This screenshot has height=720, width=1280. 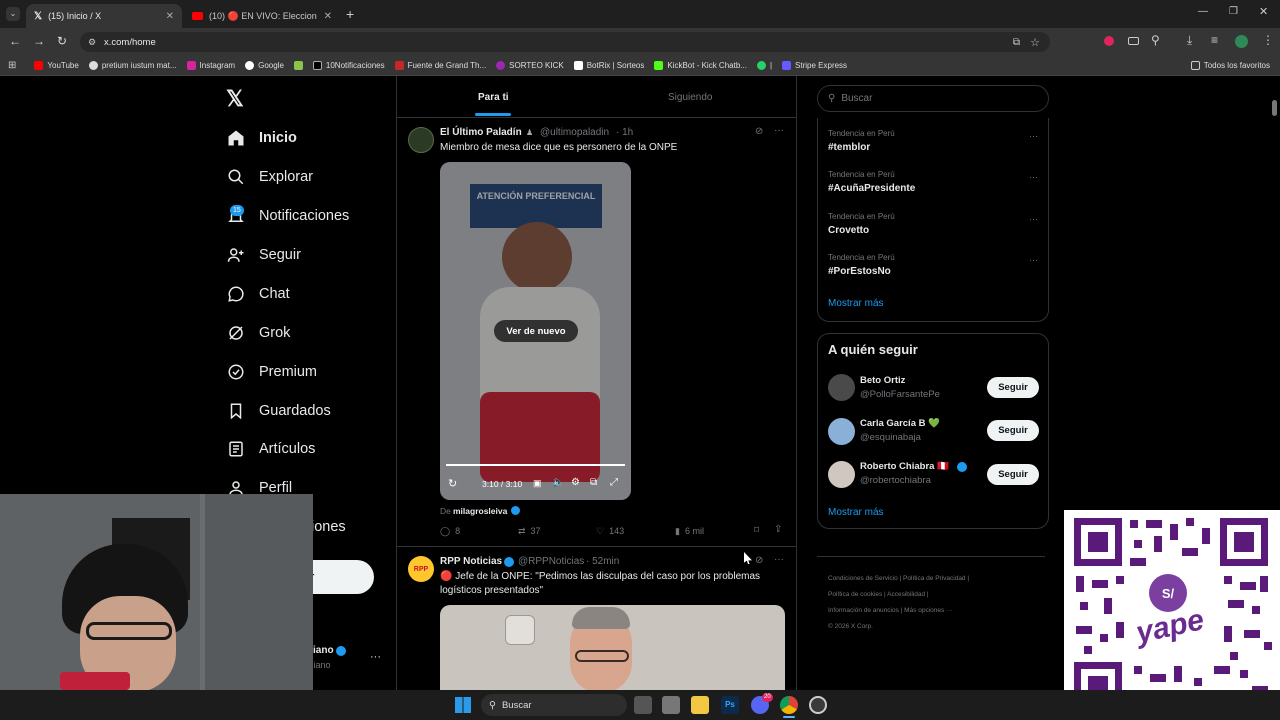 I want to click on reload-icon: ↻, so click(x=62, y=41).